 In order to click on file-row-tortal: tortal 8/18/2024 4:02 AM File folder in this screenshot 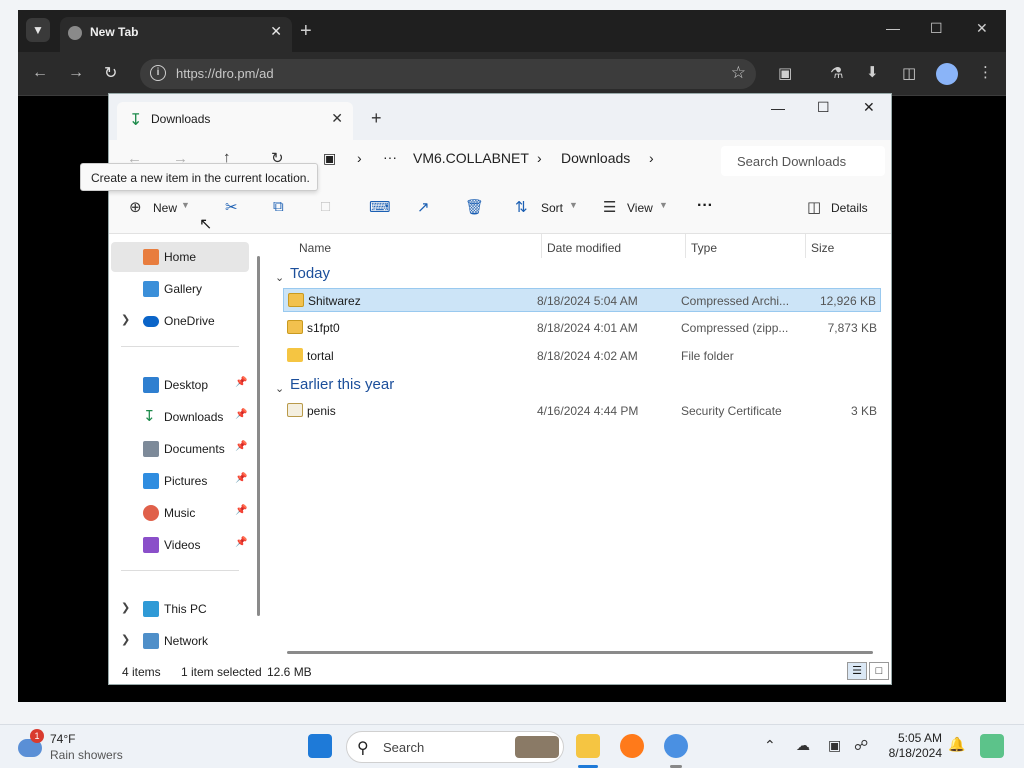, I will do `click(582, 356)`.